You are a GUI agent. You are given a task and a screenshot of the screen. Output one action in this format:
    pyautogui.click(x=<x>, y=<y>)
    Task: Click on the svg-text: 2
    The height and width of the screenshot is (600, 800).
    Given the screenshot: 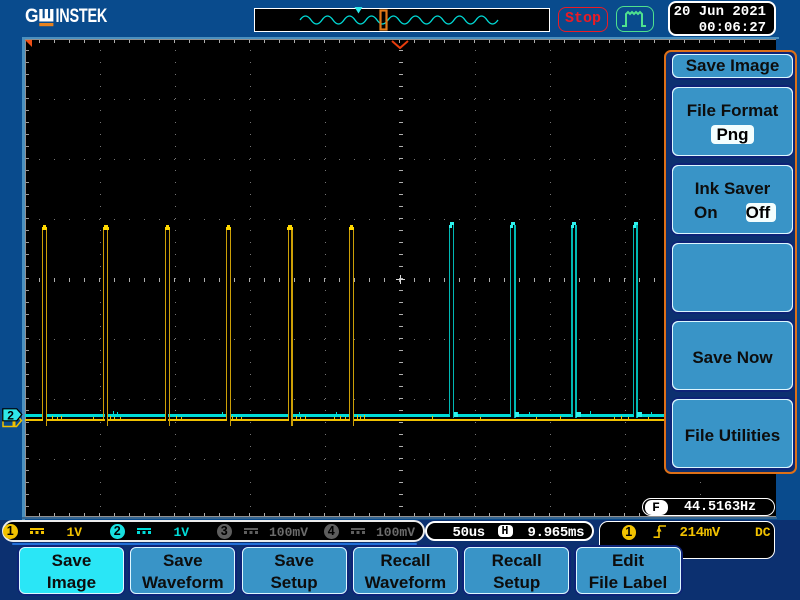 What is the action you would take?
    pyautogui.click(x=10, y=415)
    